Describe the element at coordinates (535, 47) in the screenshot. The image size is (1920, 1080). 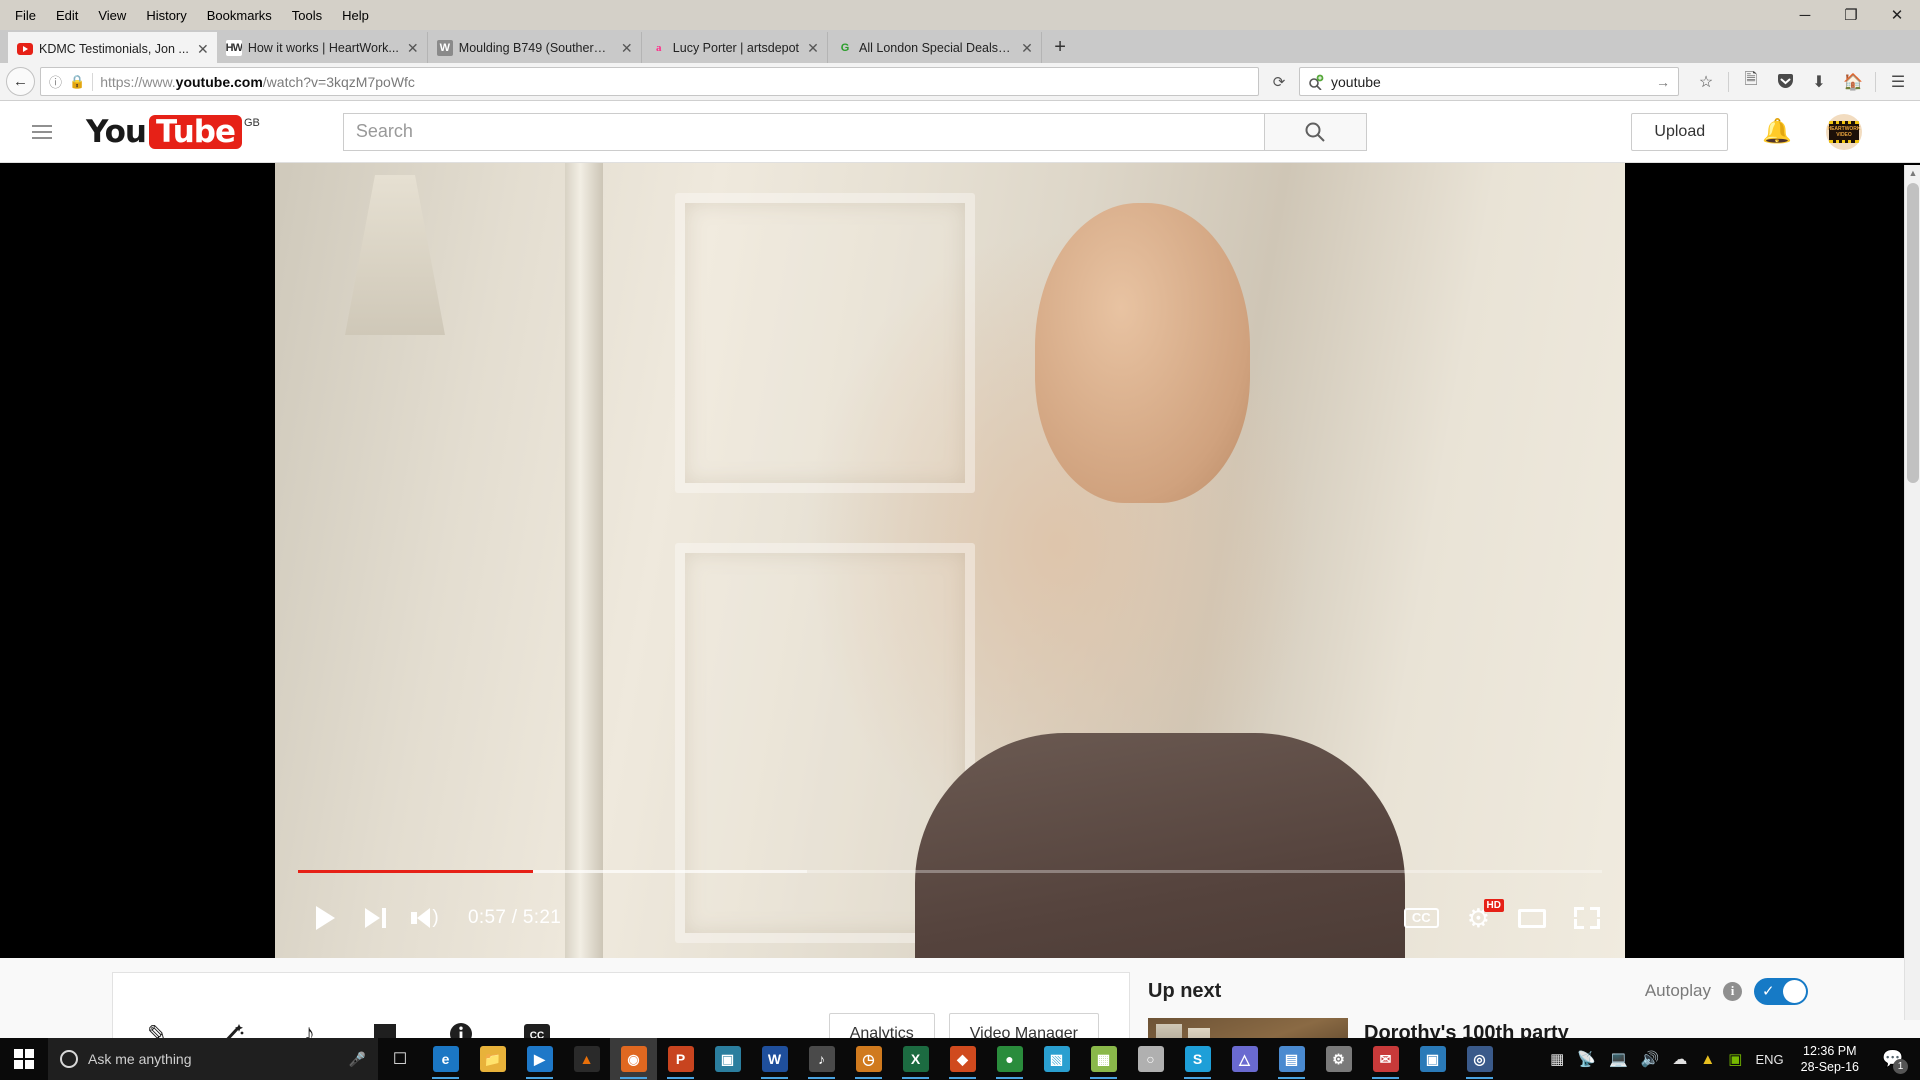
I see `browser-tab-moulding: W Moulding B749 (Southern ... ✕` at that location.